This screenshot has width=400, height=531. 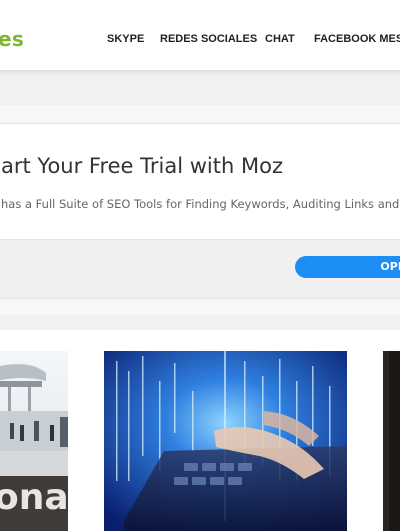 I want to click on nav-item-chat: CHAT, so click(x=280, y=39).